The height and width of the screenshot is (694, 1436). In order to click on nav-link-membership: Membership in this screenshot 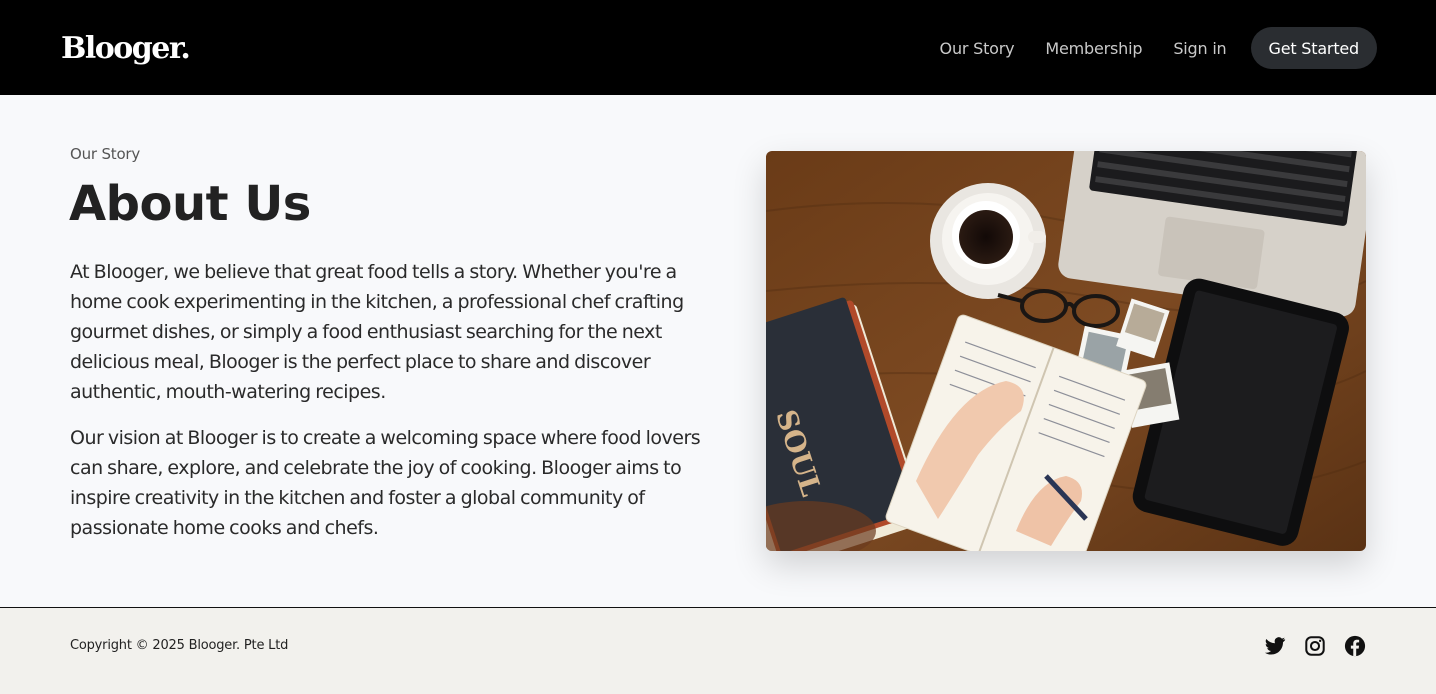, I will do `click(1093, 48)`.